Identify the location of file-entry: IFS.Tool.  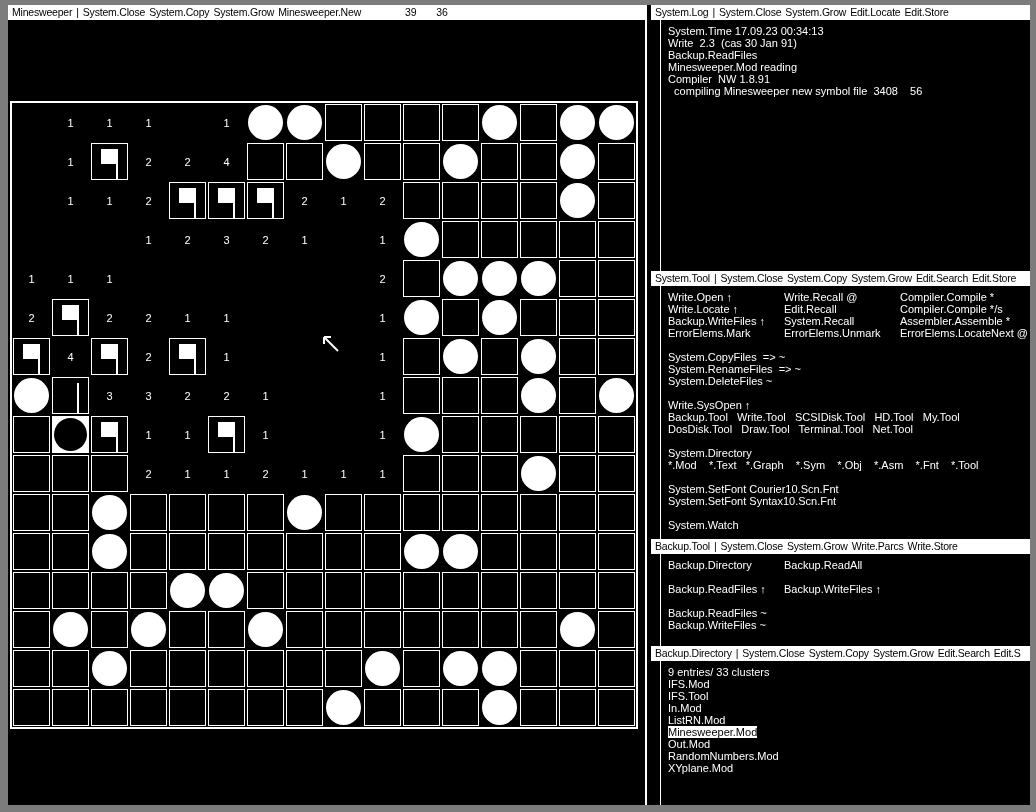
(688, 696).